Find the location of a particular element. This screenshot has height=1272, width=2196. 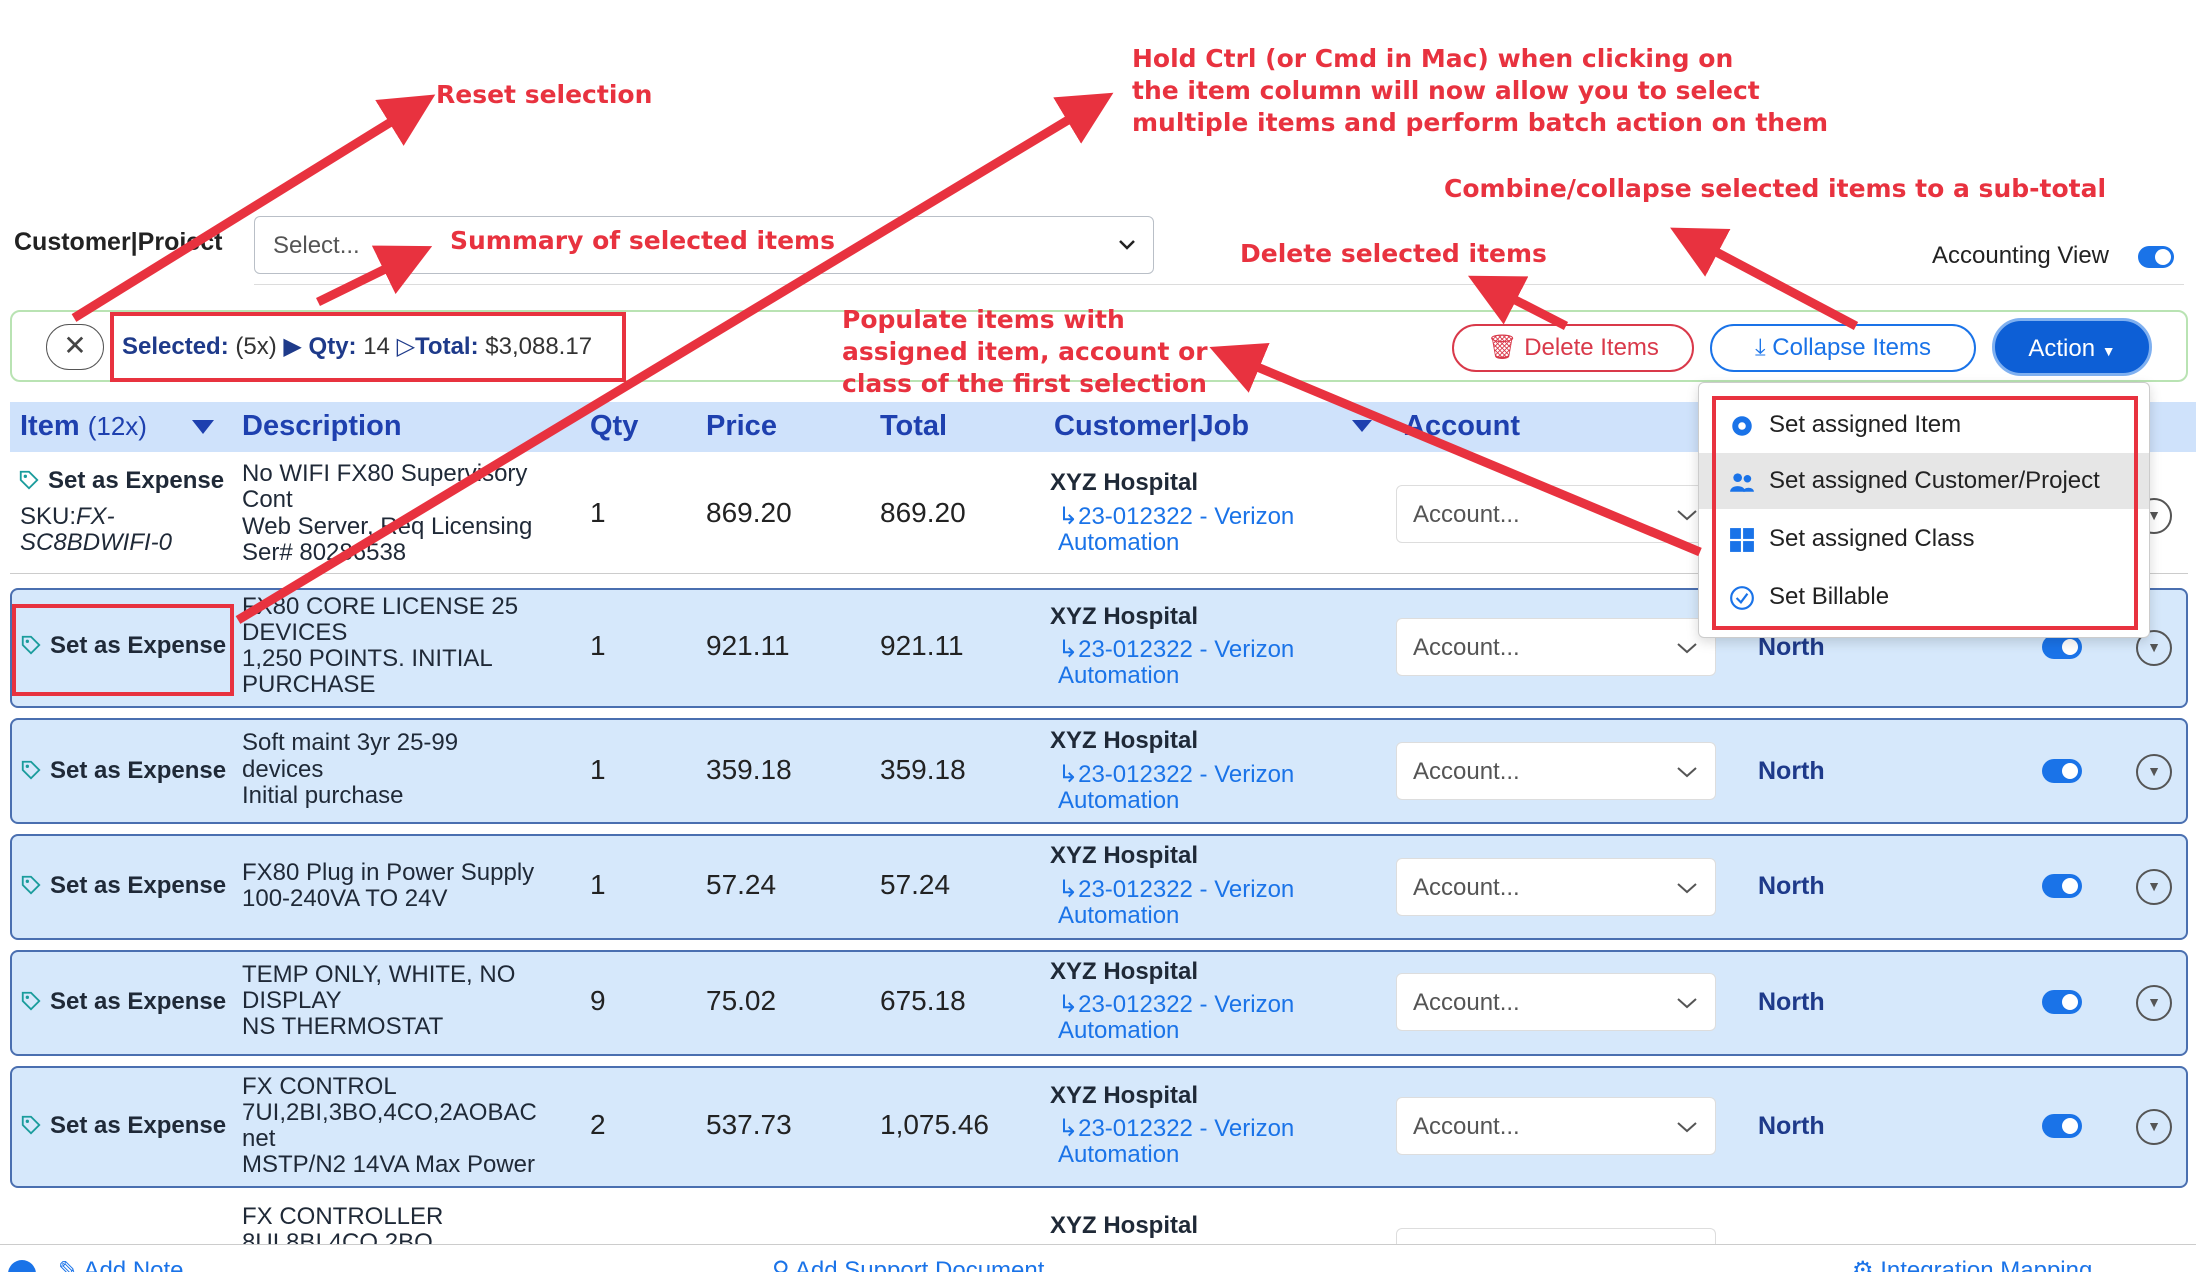

price-cell: 869.20 is located at coordinates (749, 512).